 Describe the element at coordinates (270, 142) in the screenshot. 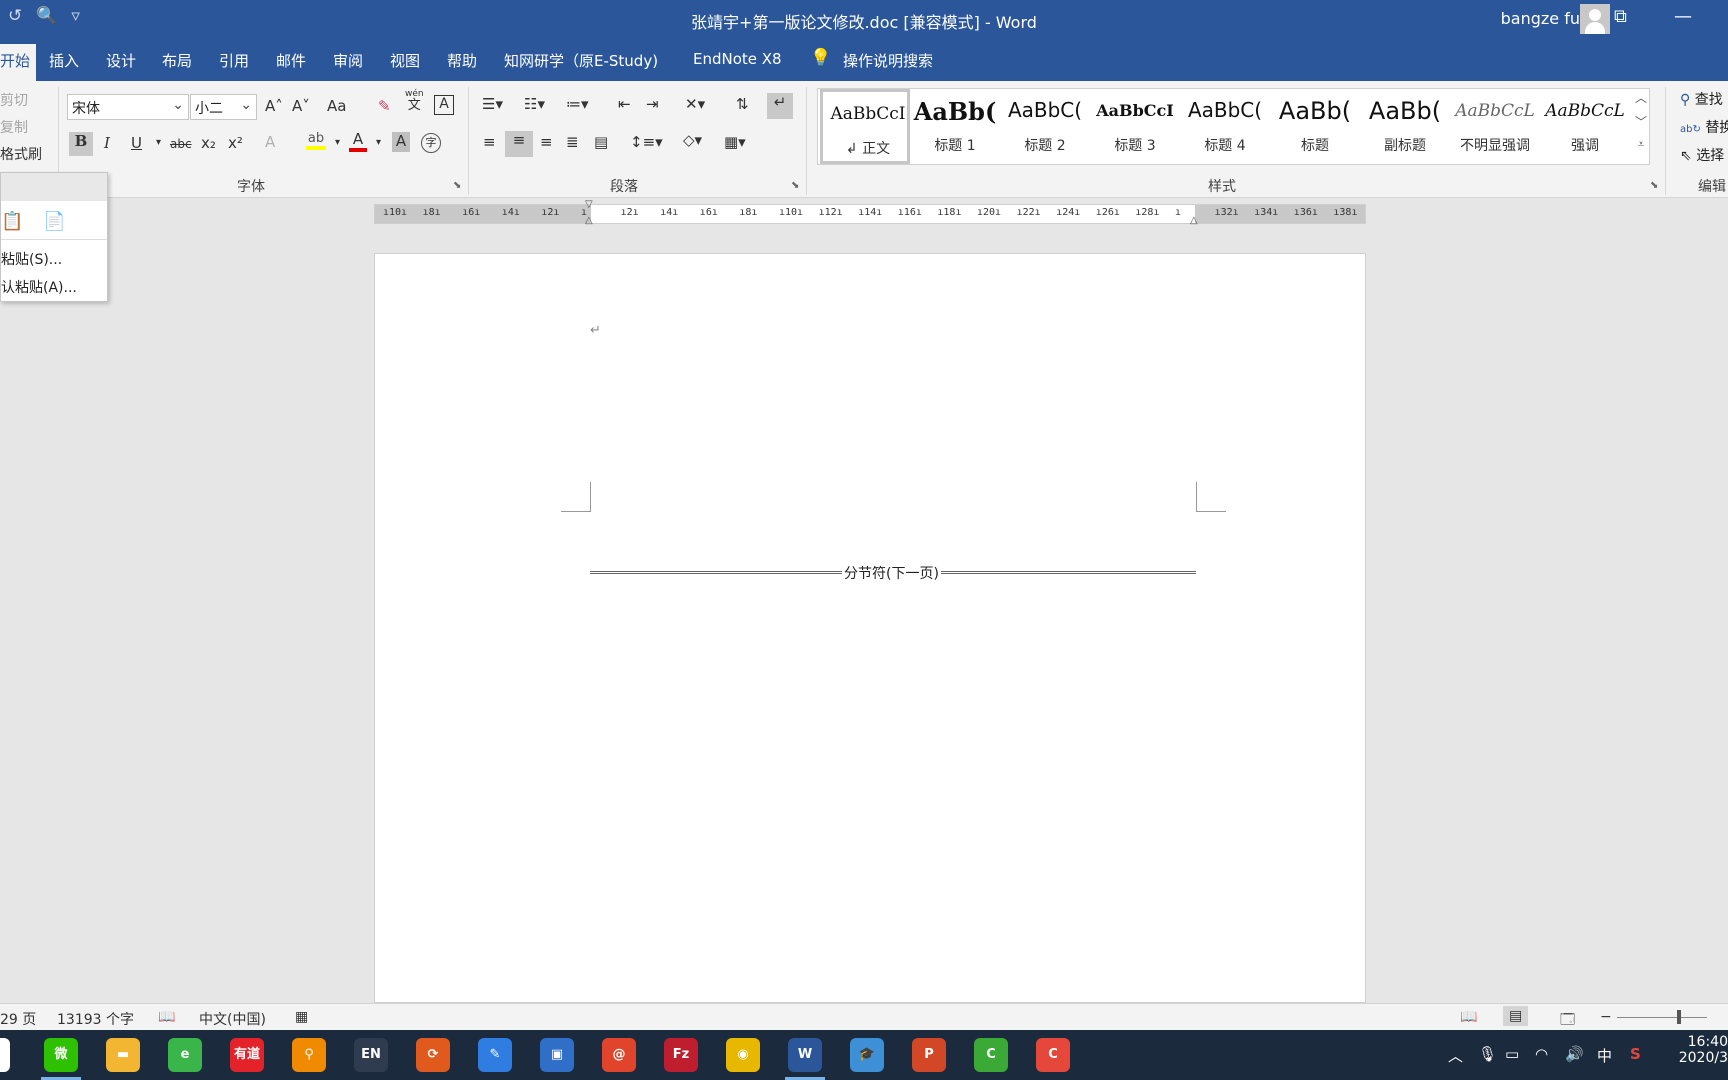

I see `text-effects-icon: A` at that location.